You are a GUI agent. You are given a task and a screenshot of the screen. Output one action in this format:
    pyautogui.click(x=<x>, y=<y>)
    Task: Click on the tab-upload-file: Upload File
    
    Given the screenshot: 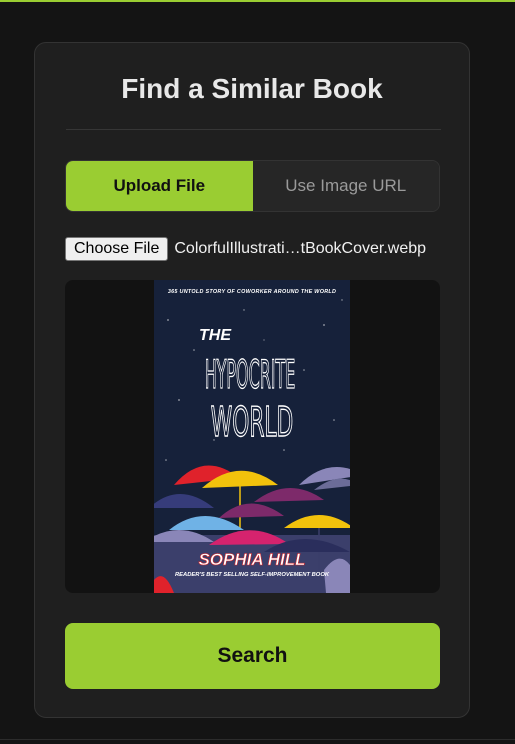 What is the action you would take?
    pyautogui.click(x=159, y=186)
    